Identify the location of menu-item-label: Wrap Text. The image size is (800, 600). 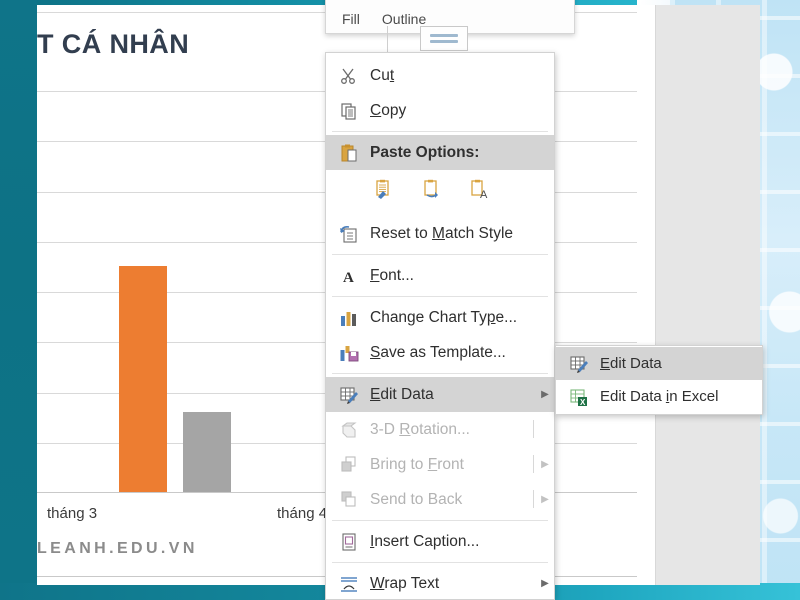
(405, 583).